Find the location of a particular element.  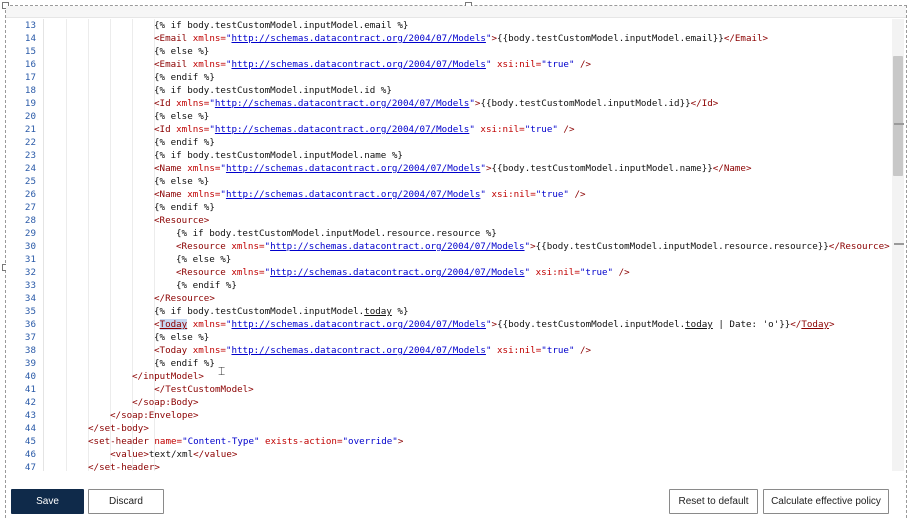

line-number: 32 is located at coordinates (30, 272).